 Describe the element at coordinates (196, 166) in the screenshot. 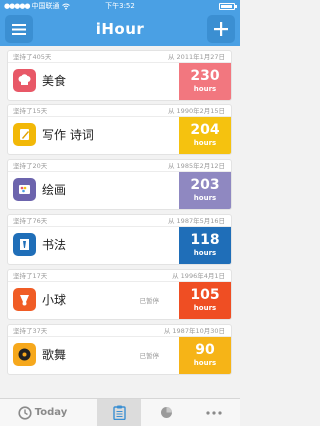

I see `start-date: 从 1985年2月12日` at that location.